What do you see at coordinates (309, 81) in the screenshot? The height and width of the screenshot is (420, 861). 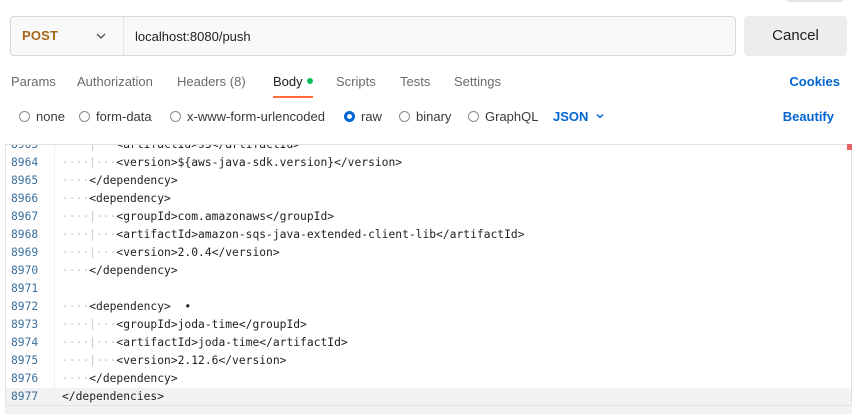 I see `body-modified-dot` at bounding box center [309, 81].